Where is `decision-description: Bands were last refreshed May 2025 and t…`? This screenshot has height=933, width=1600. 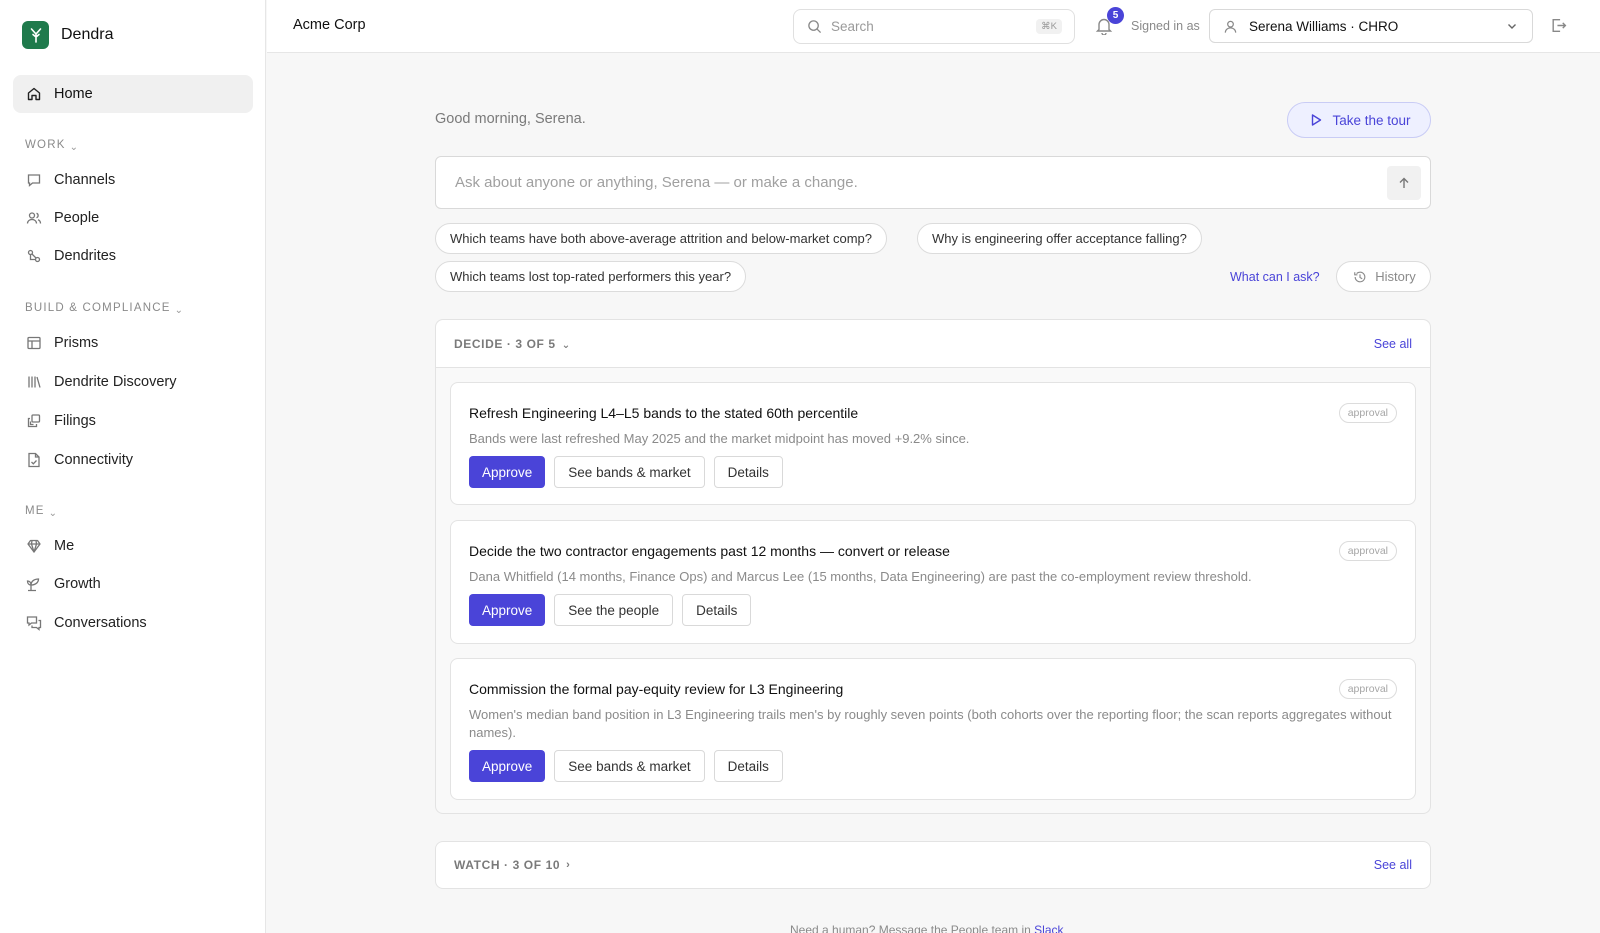 decision-description: Bands were last refreshed May 2025 and t… is located at coordinates (719, 438).